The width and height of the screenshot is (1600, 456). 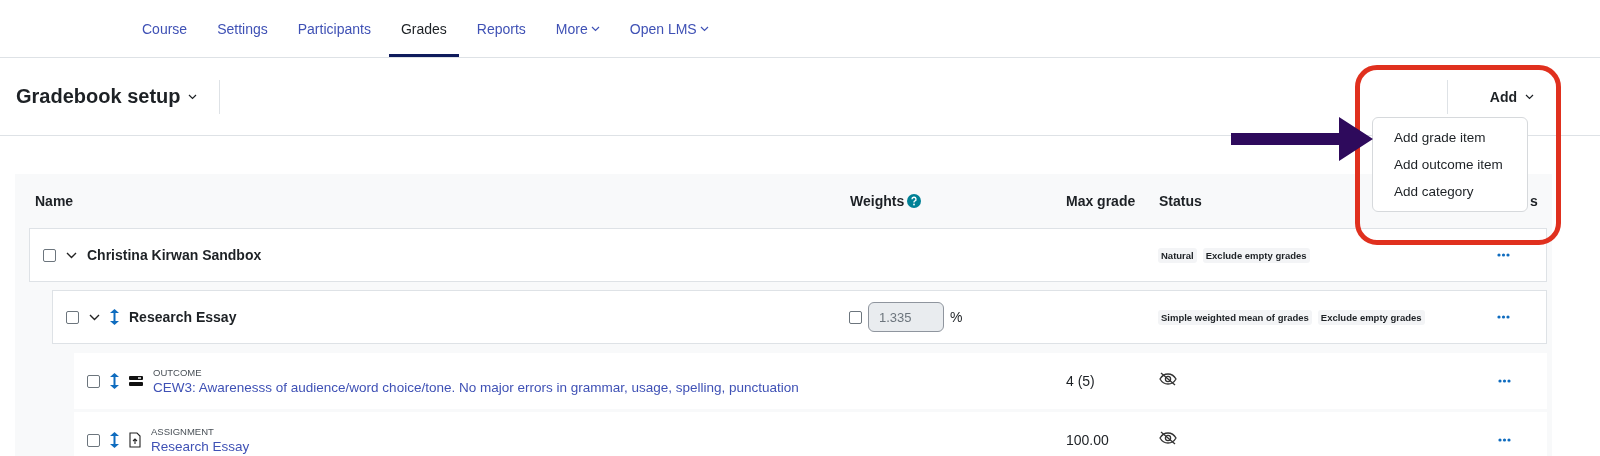 I want to click on page-title-menu: Gradebook setup, so click(x=107, y=96).